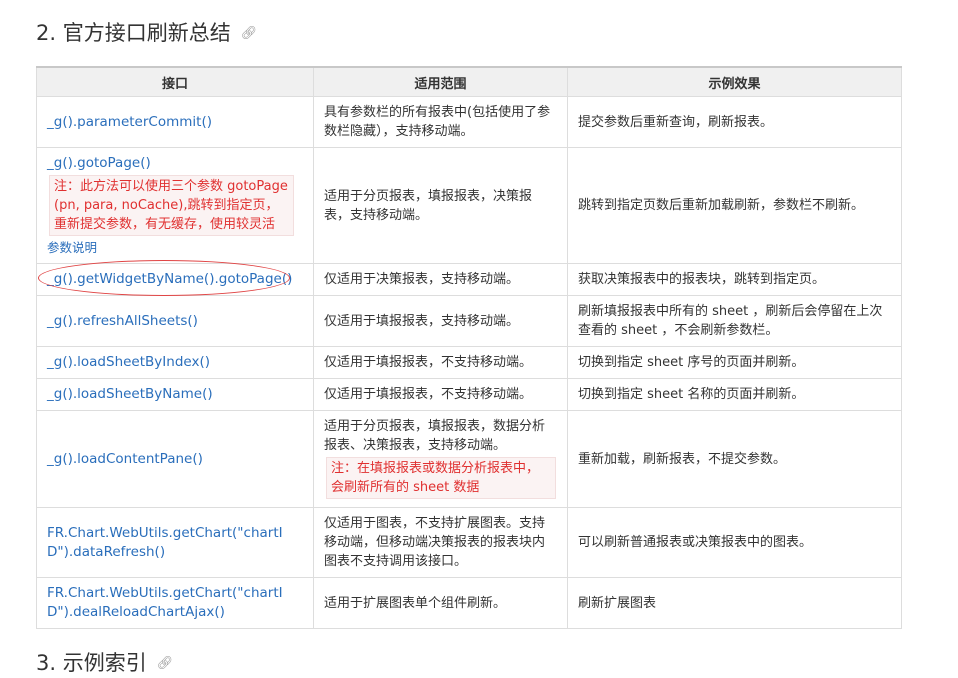 The width and height of the screenshot is (958, 678). What do you see at coordinates (440, 321) in the screenshot?
I see `scope-cell: 仅适用于填报报表，支持移动端。` at bounding box center [440, 321].